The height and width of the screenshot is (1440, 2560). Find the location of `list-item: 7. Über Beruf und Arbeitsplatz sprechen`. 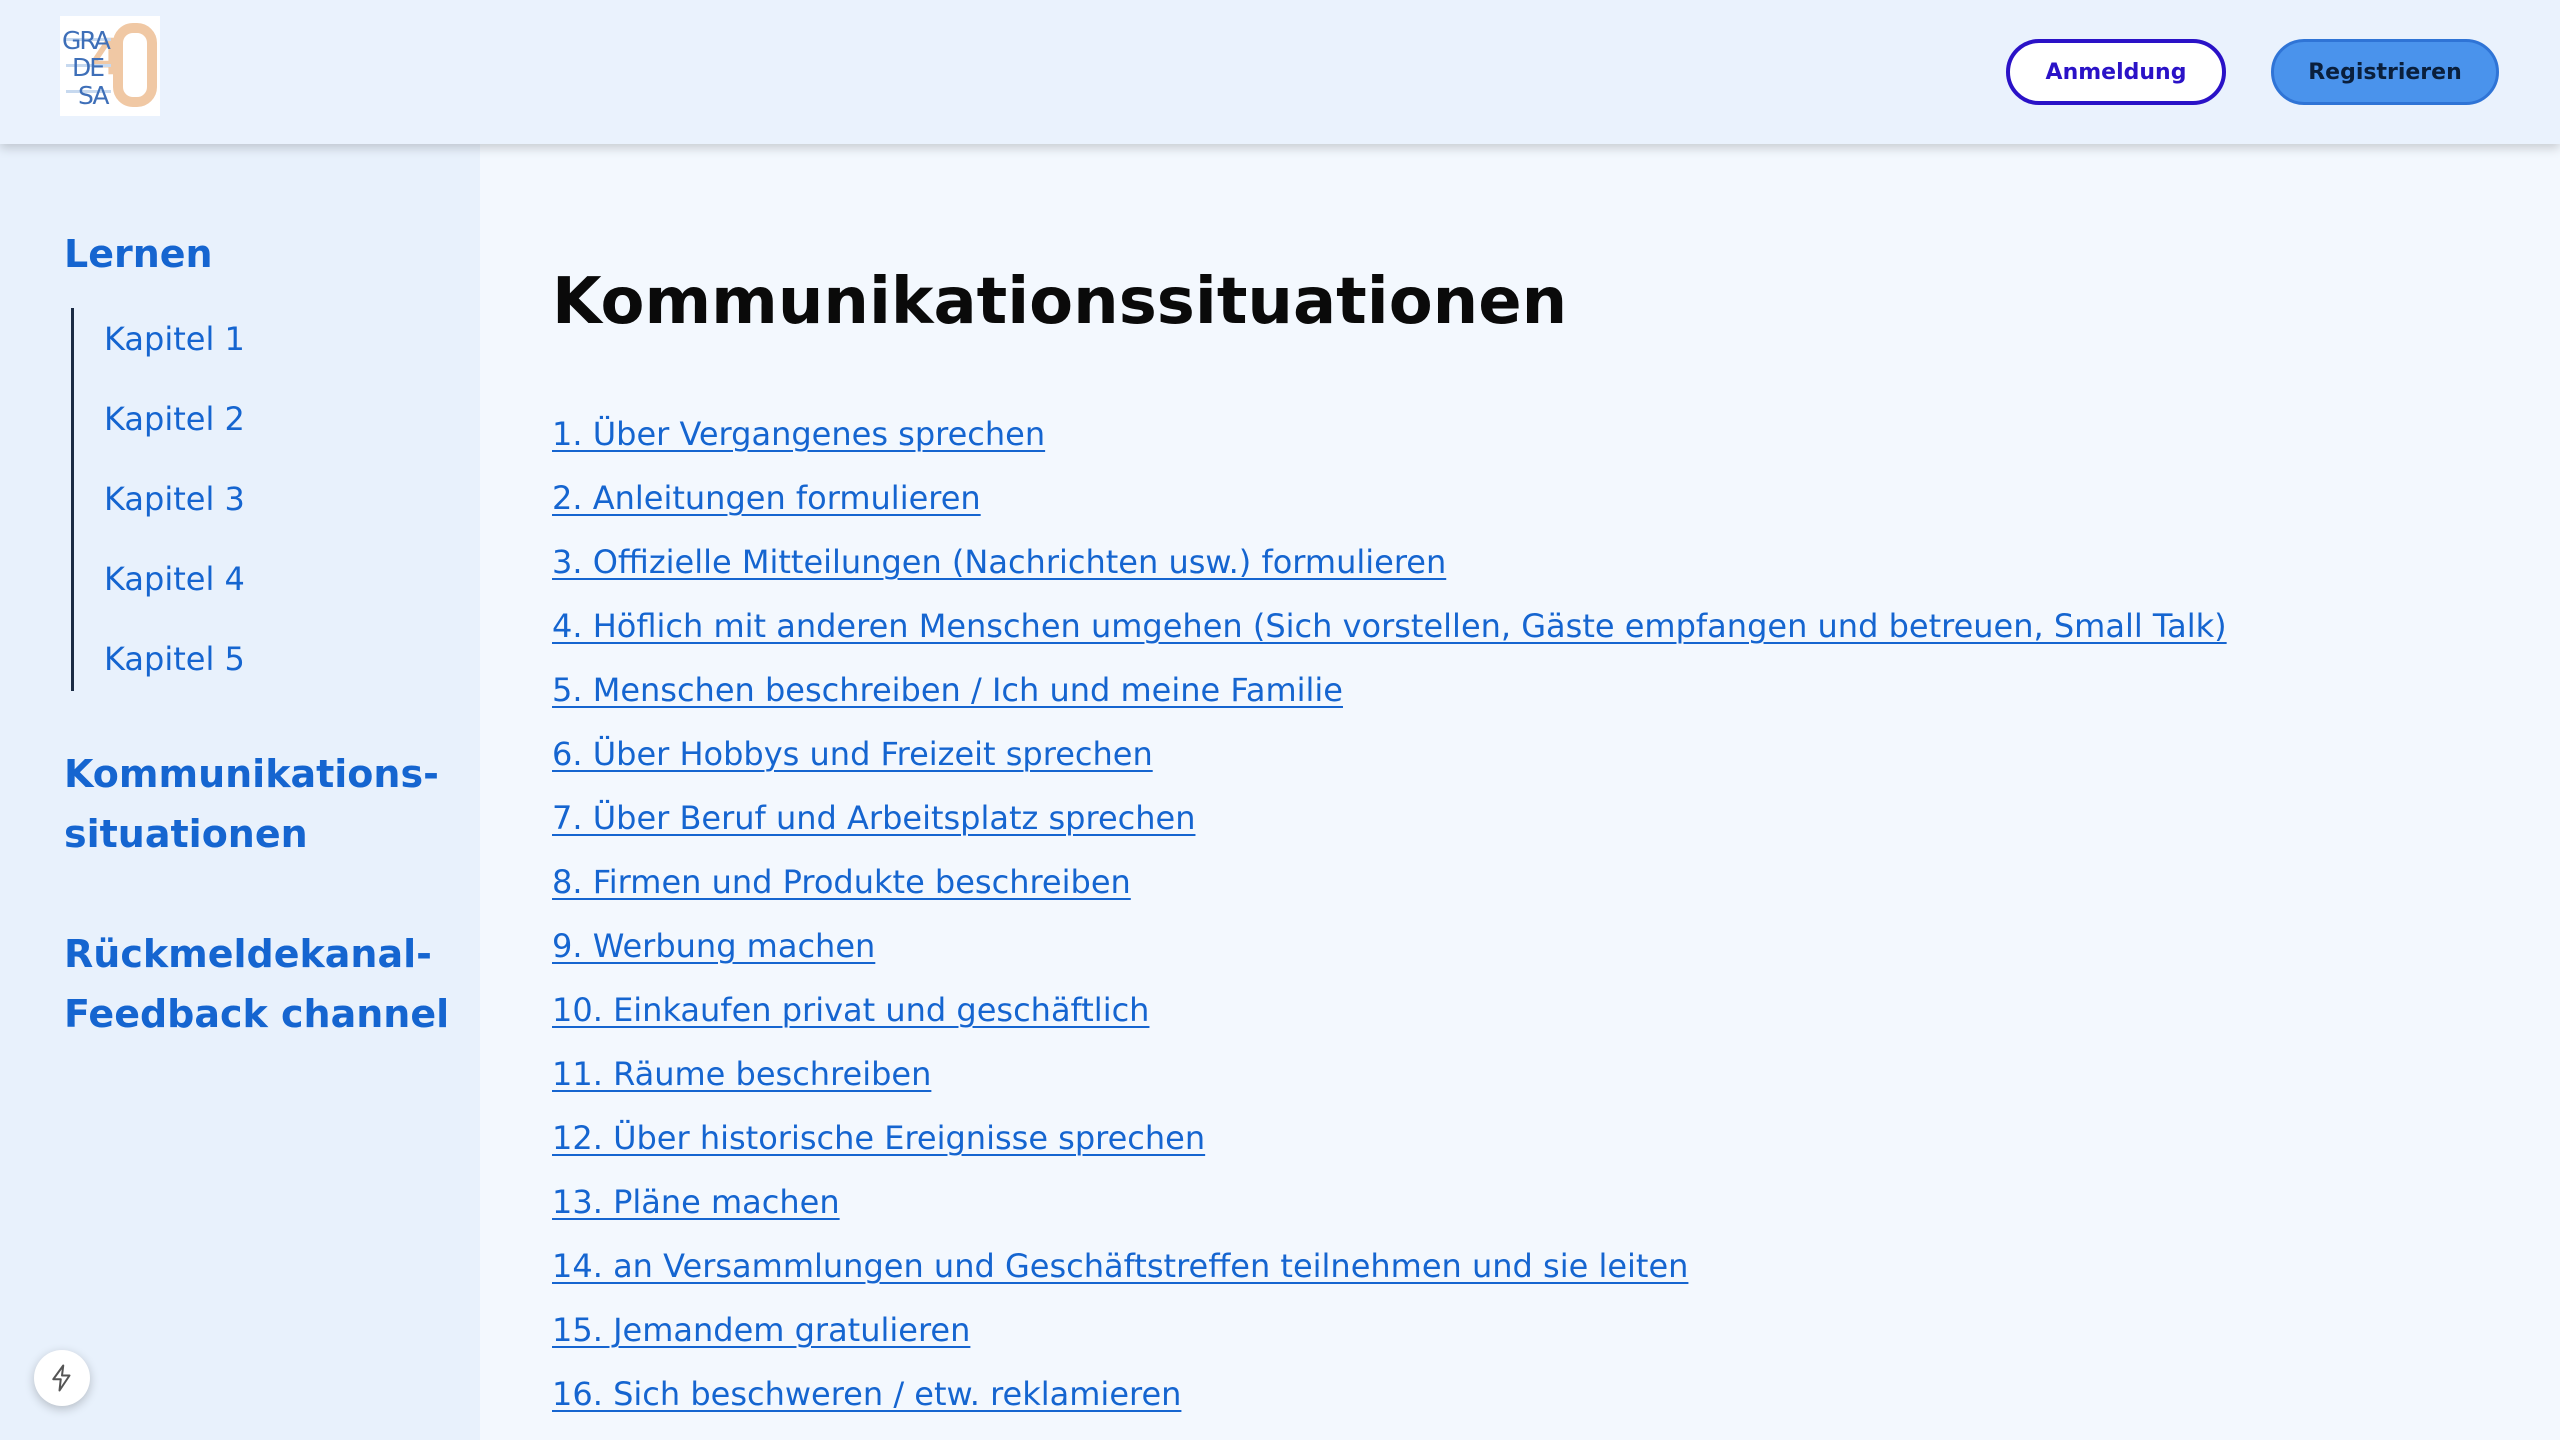

list-item: 7. Über Beruf und Arbeitsplatz sprechen is located at coordinates (1389, 828).